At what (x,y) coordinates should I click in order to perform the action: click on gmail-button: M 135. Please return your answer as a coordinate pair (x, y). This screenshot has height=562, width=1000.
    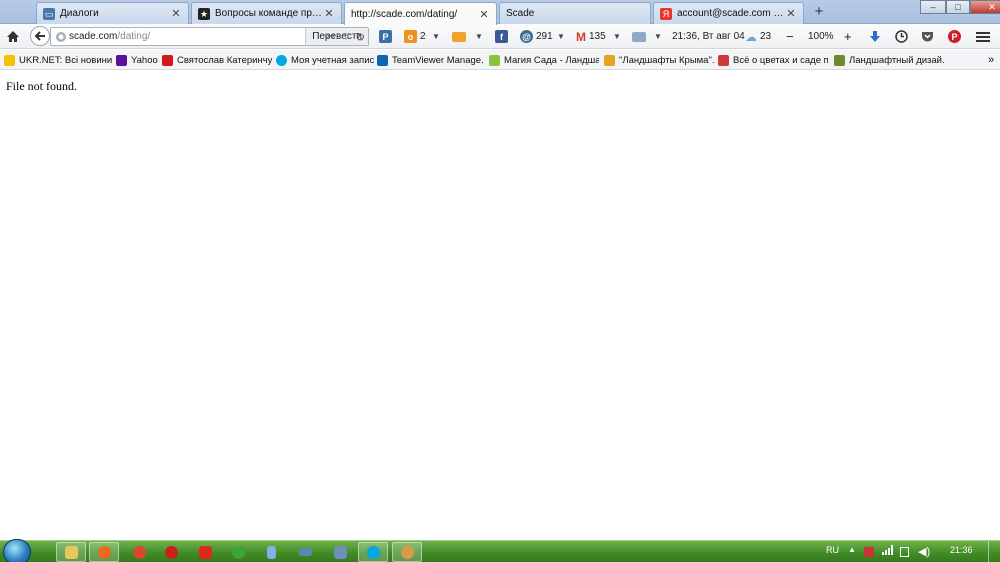
    Looking at the image, I should click on (591, 36).